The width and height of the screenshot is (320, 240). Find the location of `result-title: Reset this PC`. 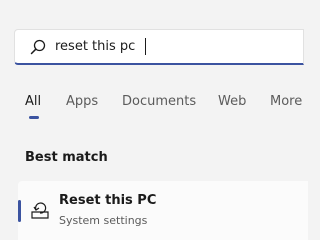

result-title: Reset this PC is located at coordinates (108, 200).